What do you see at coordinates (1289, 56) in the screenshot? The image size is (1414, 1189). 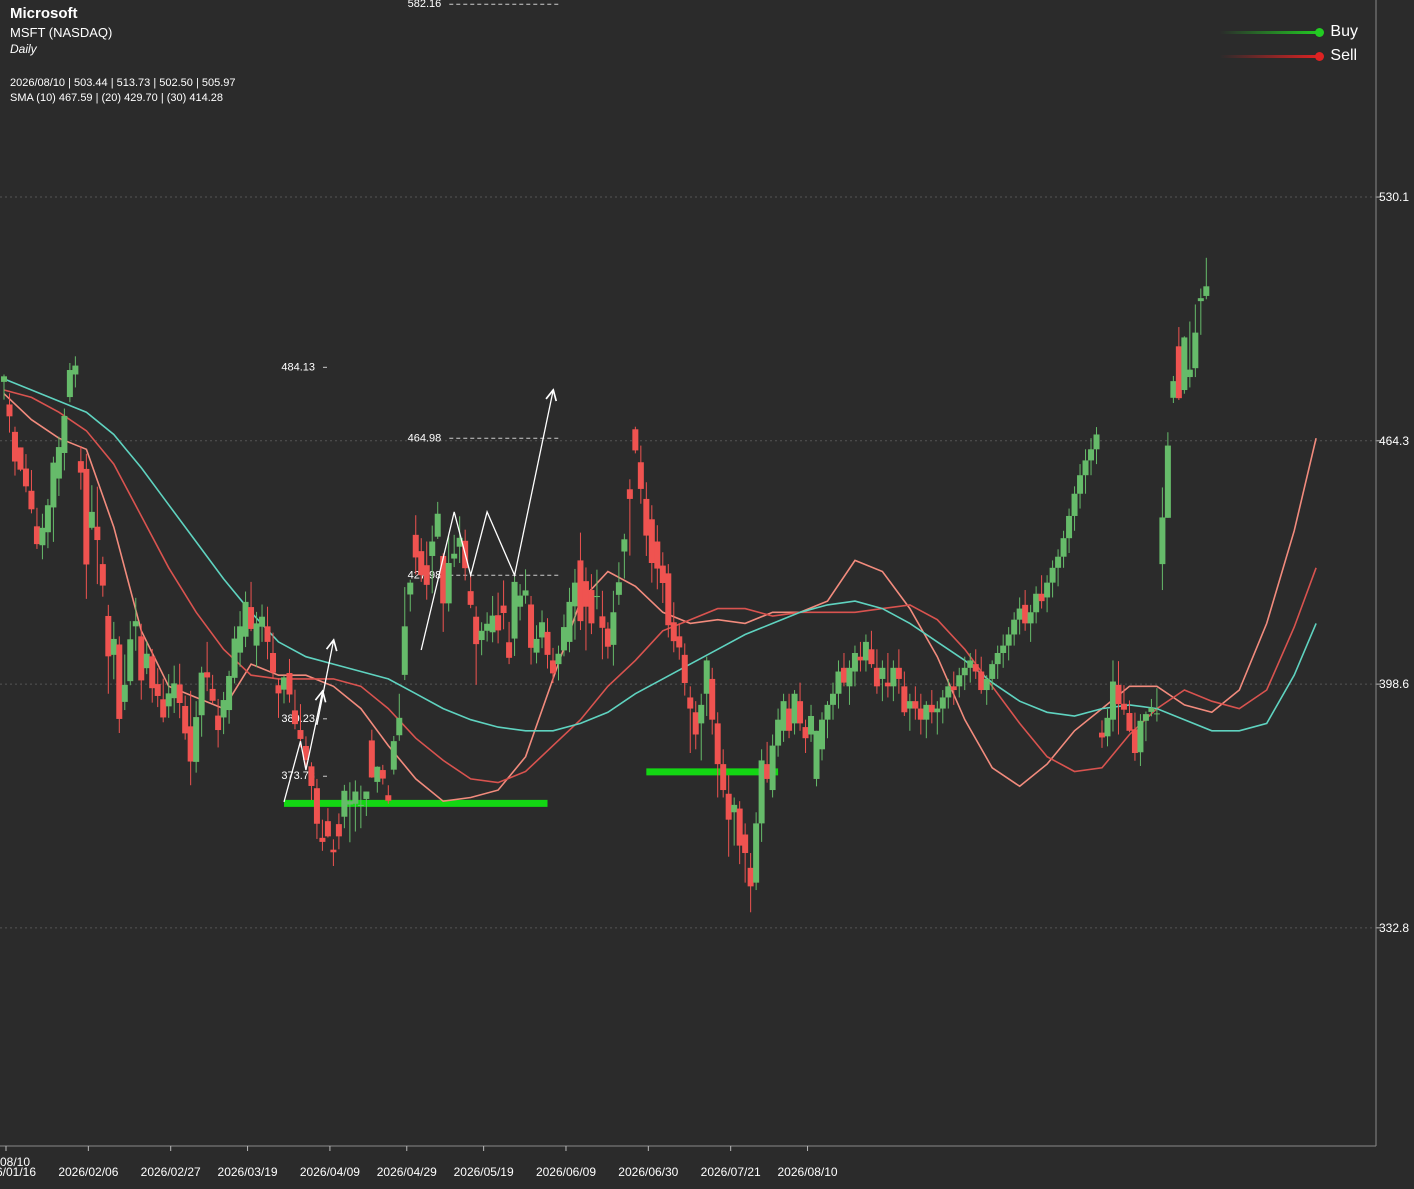 I see `legend-item-sell: Sell` at bounding box center [1289, 56].